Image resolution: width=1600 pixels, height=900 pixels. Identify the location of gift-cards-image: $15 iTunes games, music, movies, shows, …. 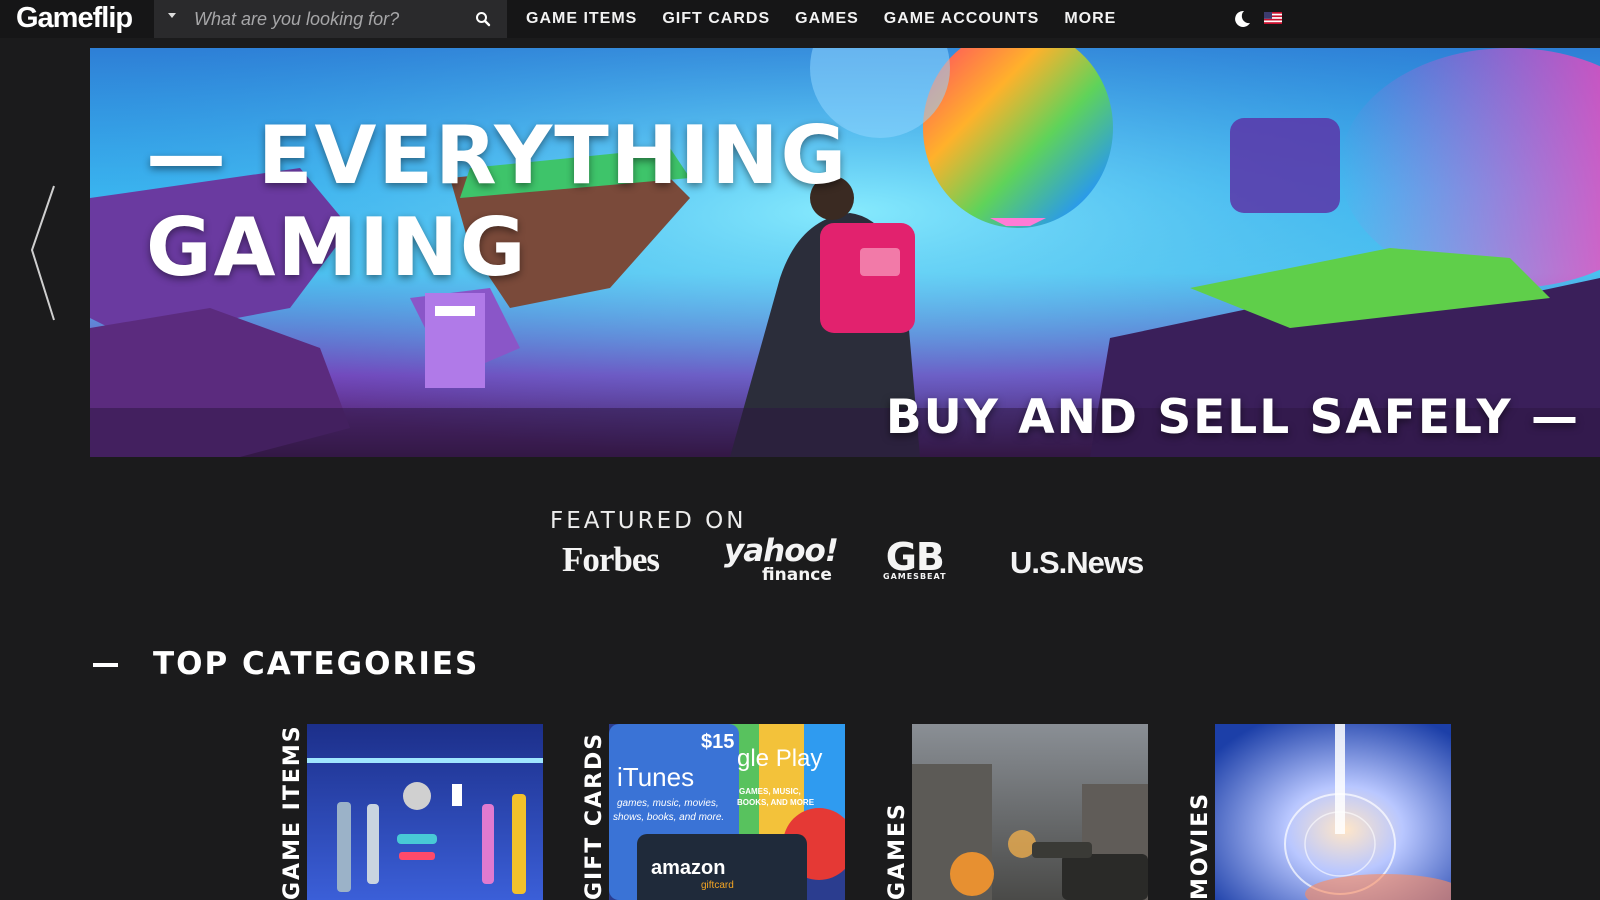
(727, 812).